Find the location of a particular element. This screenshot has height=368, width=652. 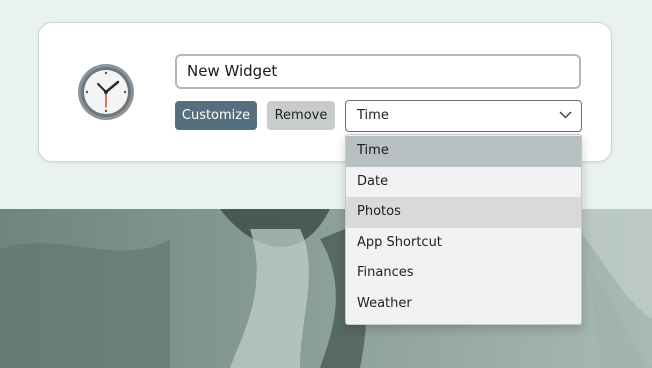

chevron-down-icon is located at coordinates (565, 115).